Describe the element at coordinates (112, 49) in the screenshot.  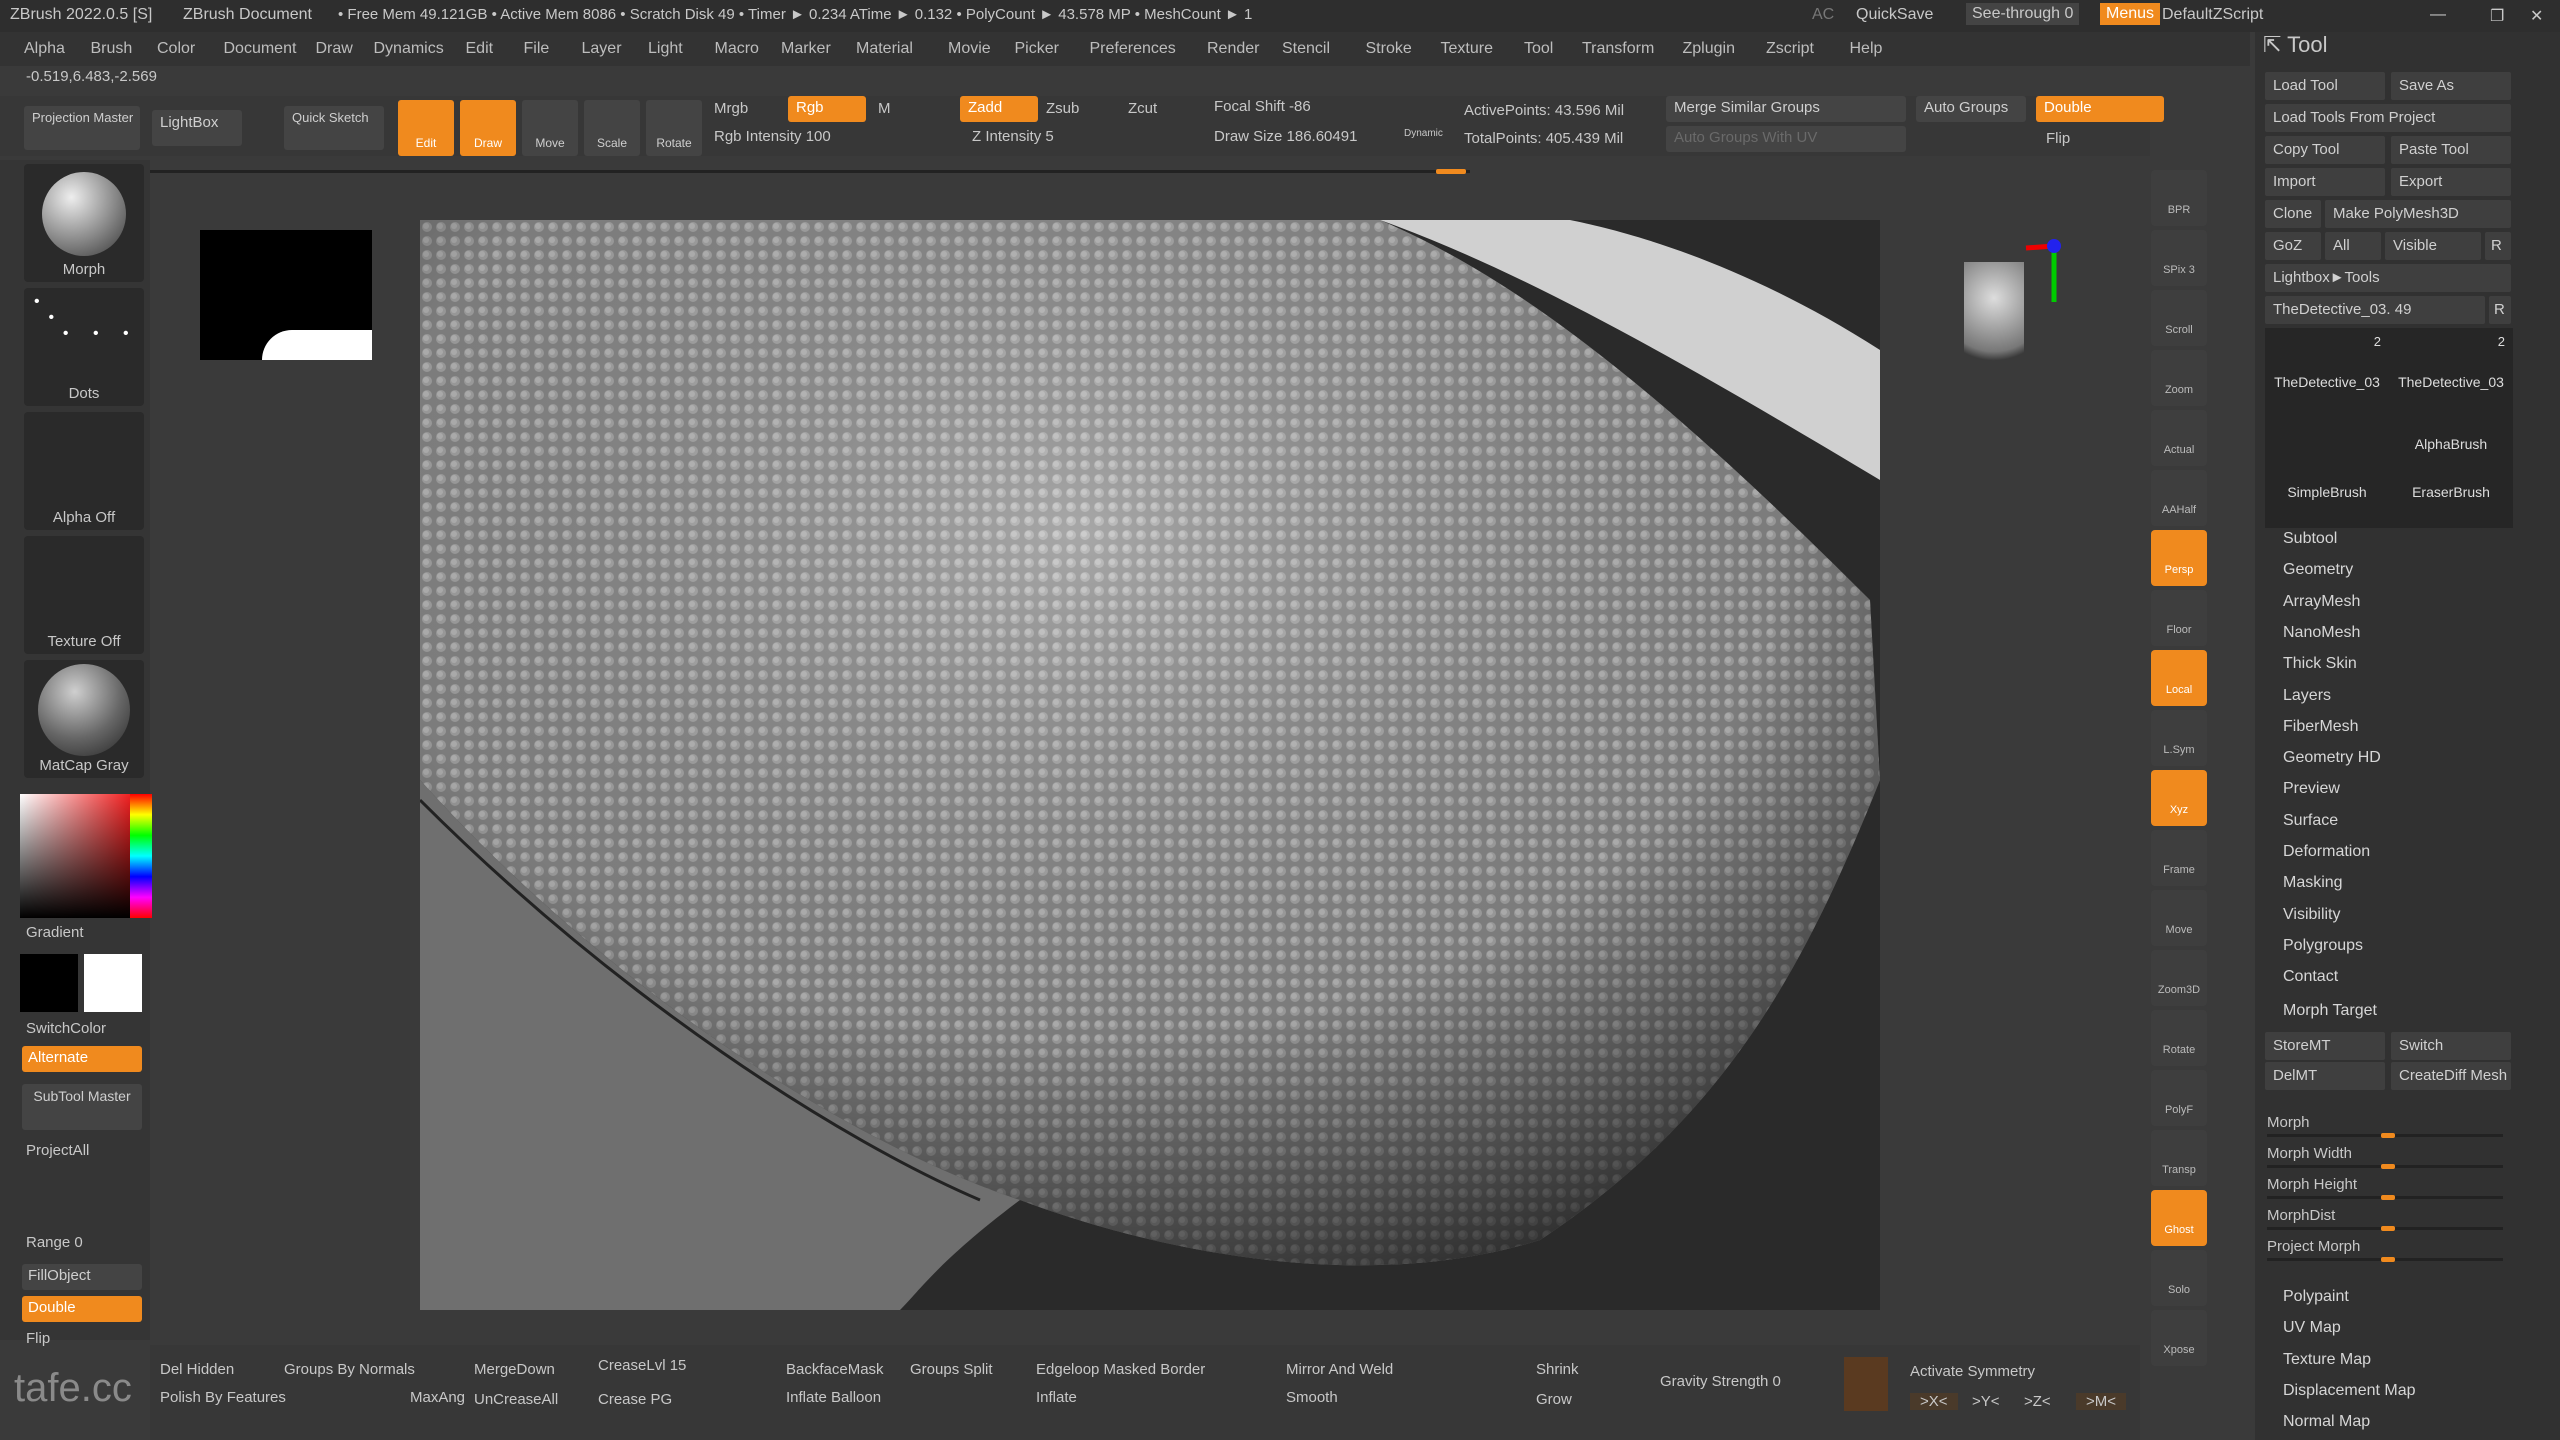
I see `menu-brush: Brush` at that location.